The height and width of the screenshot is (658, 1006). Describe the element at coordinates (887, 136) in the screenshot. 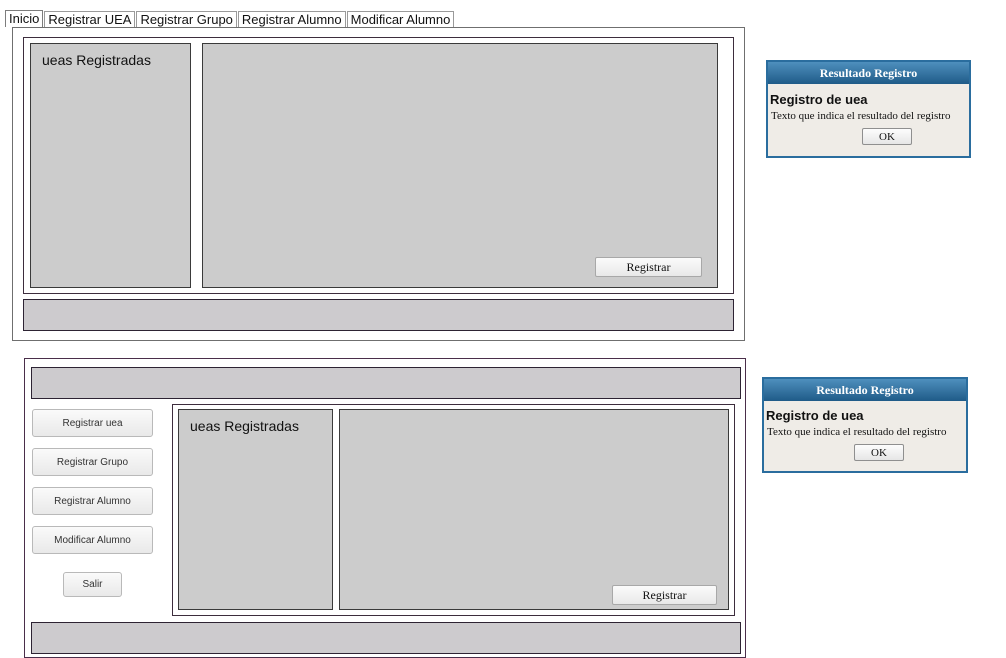

I see `ok-button: OK` at that location.